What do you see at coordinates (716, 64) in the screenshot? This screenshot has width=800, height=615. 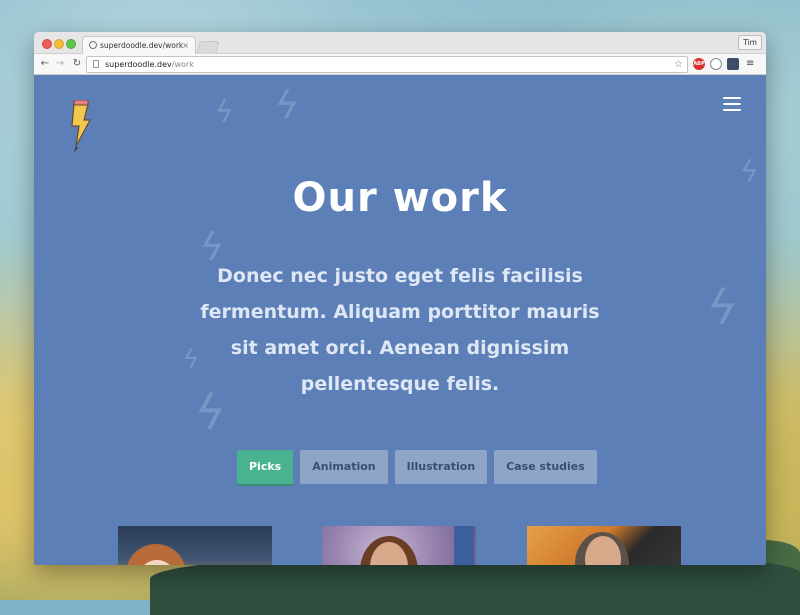 I see `extension-icon` at bounding box center [716, 64].